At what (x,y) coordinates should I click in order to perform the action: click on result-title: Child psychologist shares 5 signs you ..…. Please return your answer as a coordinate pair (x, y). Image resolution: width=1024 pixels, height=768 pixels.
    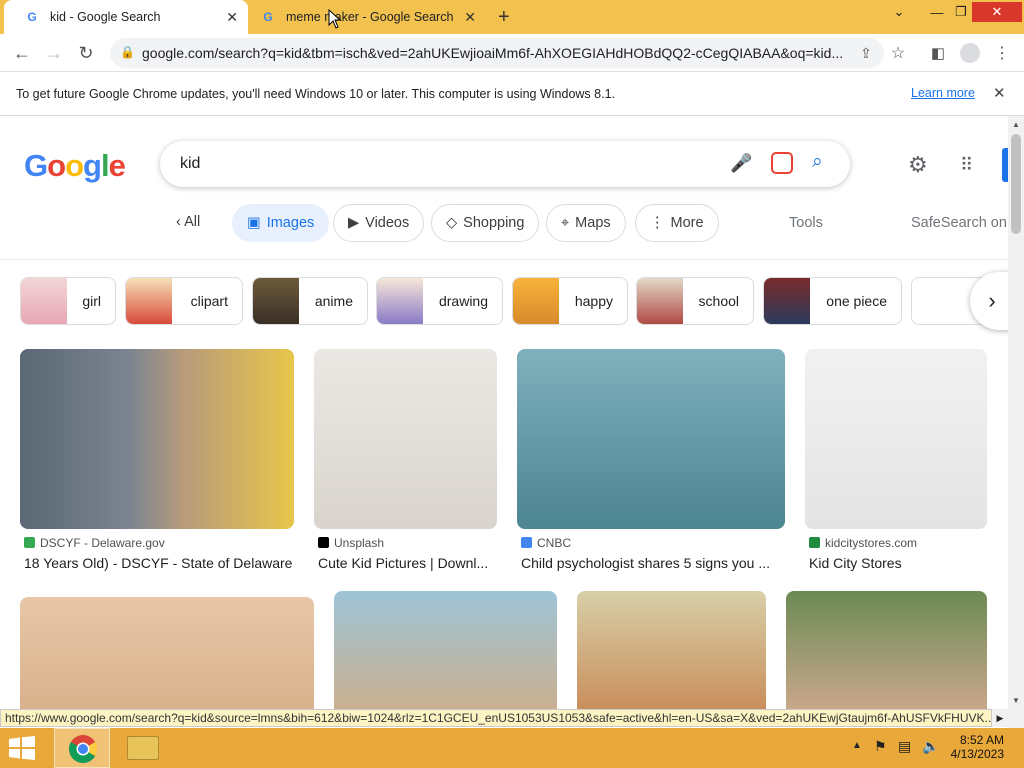
    Looking at the image, I should click on (653, 563).